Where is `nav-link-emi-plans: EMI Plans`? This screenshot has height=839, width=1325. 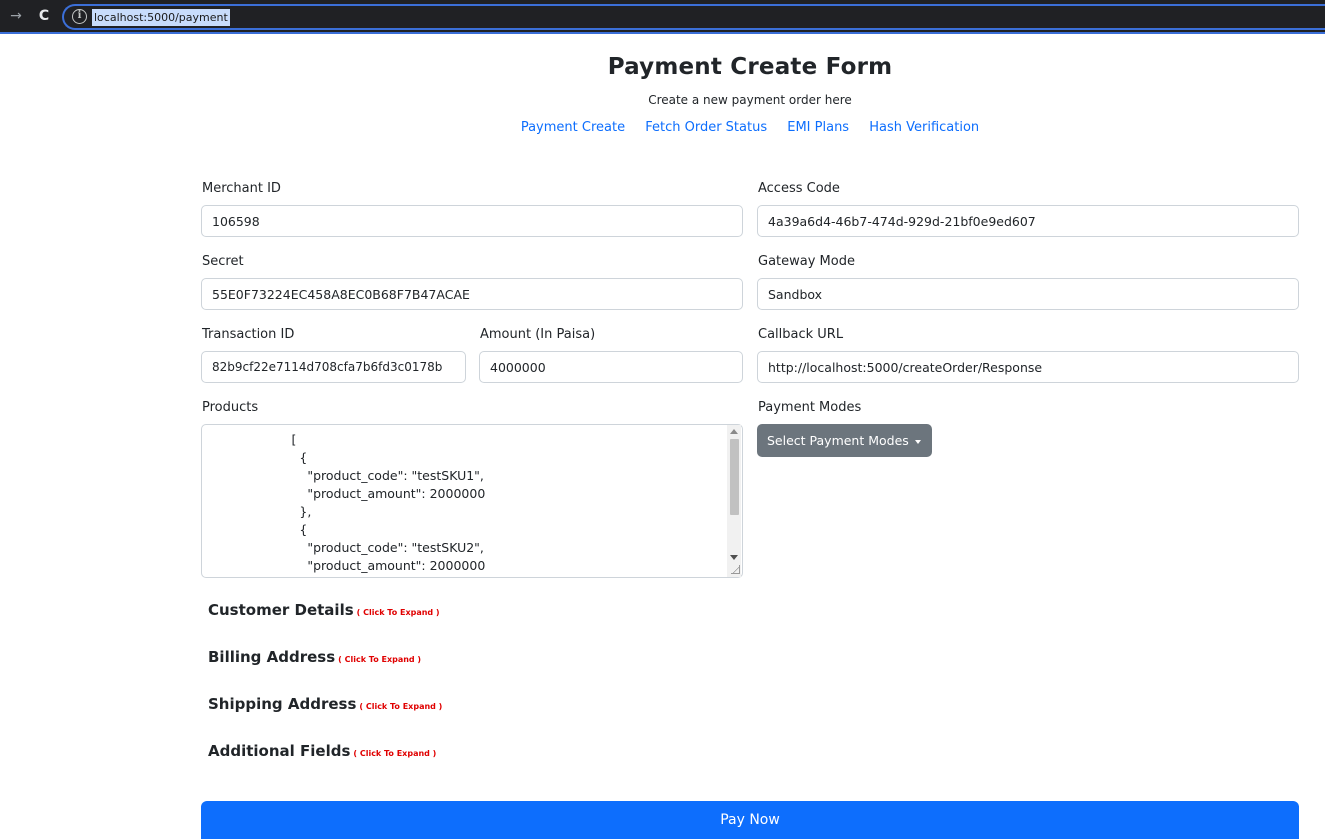
nav-link-emi-plans: EMI Plans is located at coordinates (818, 127).